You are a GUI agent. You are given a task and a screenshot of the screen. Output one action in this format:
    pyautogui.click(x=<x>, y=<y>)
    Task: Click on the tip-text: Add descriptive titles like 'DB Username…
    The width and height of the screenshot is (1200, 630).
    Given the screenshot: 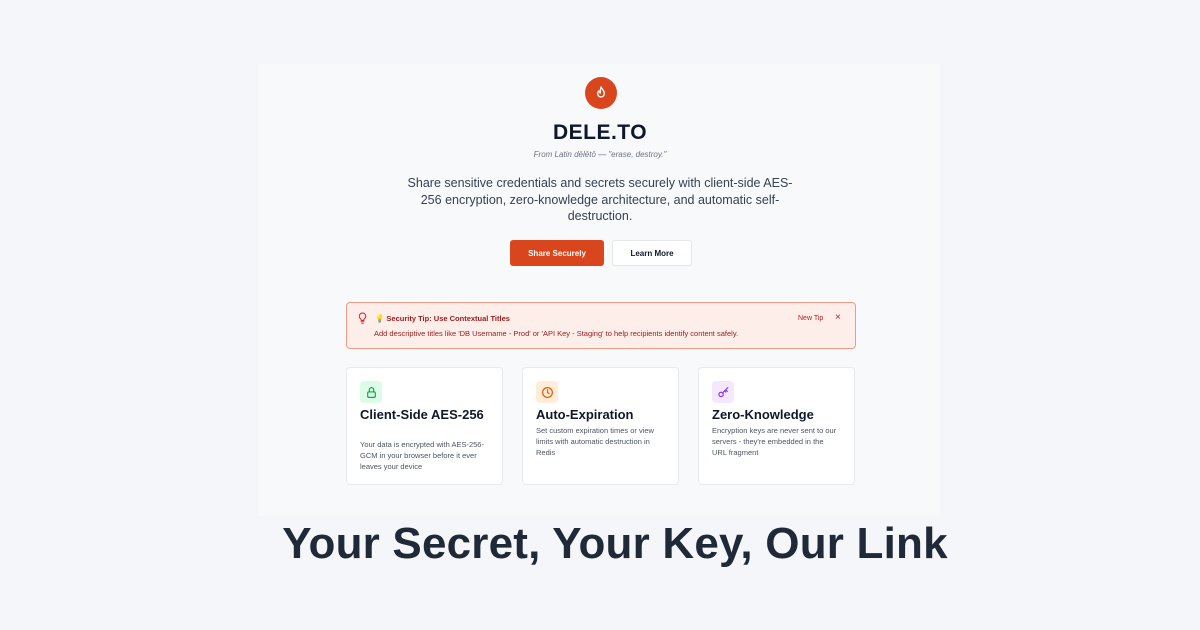 What is the action you would take?
    pyautogui.click(x=556, y=333)
    